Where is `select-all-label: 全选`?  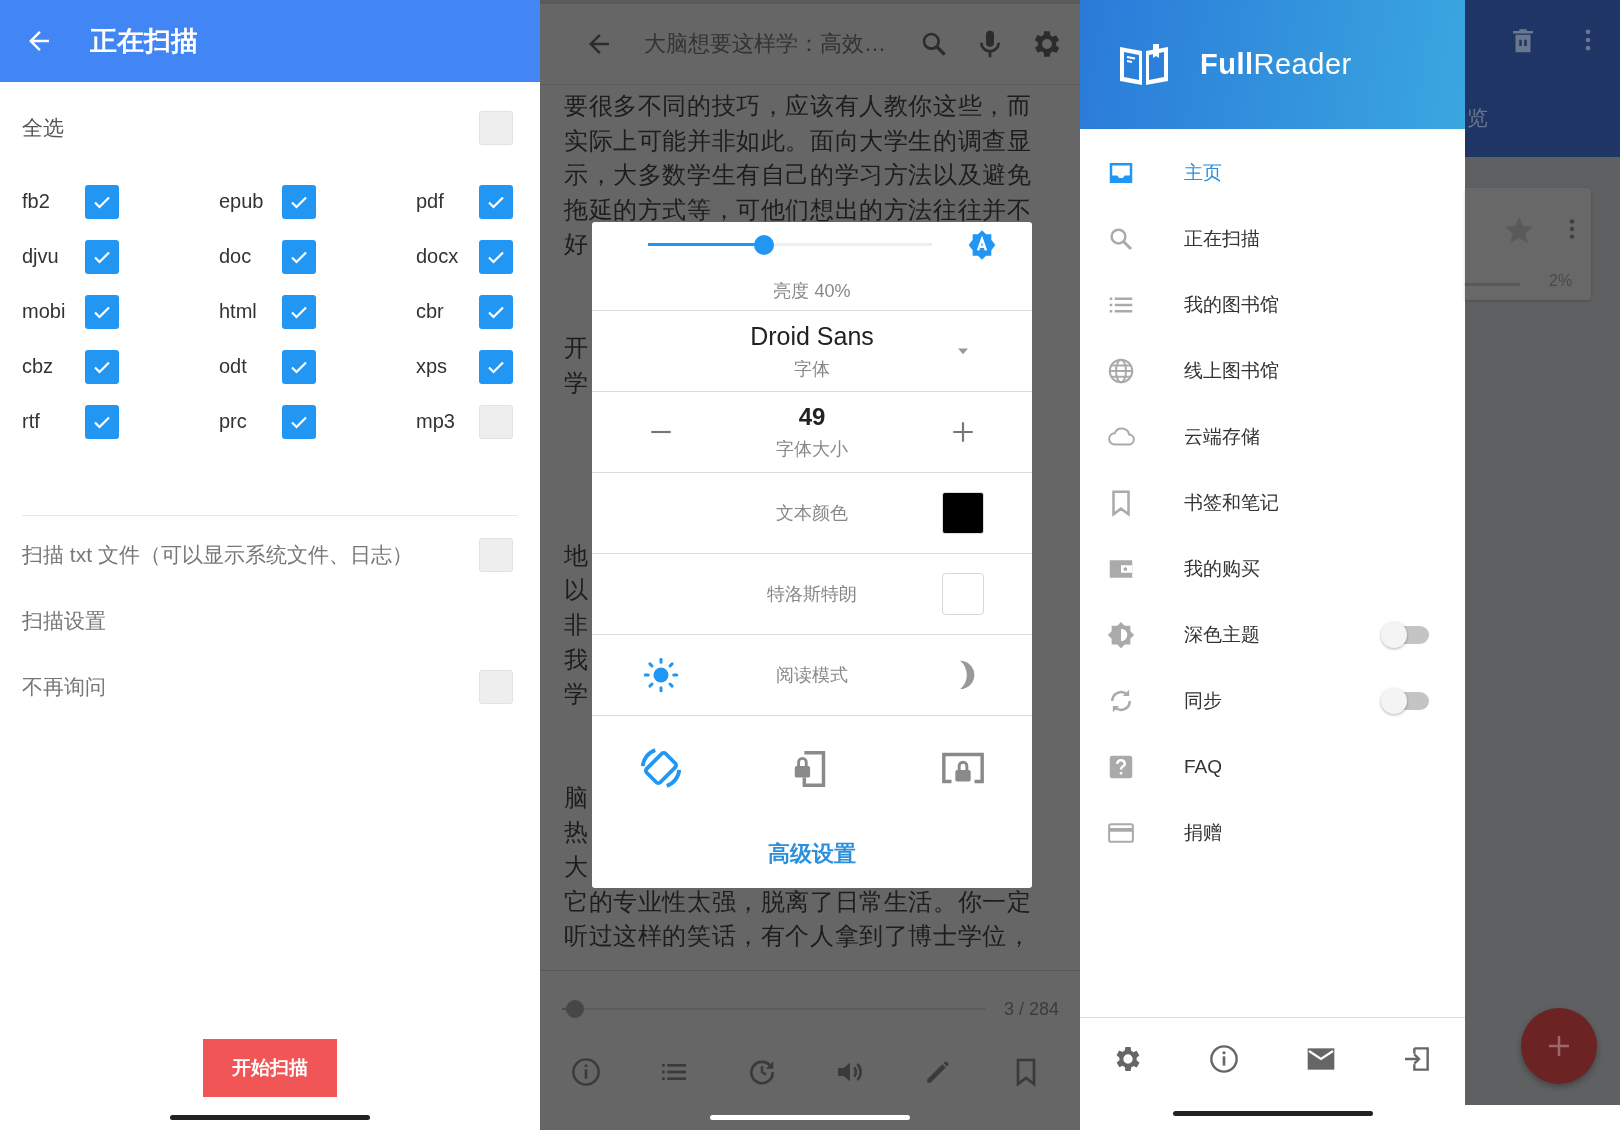
select-all-label: 全选 is located at coordinates (43, 128).